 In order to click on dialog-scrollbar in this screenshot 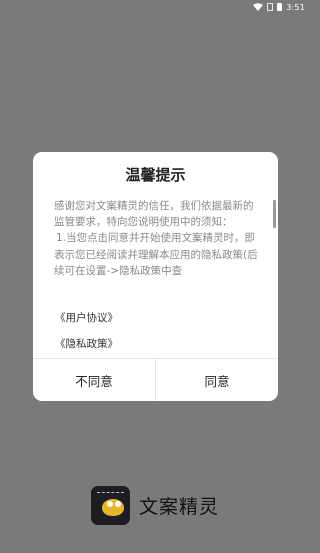, I will do `click(274, 214)`.